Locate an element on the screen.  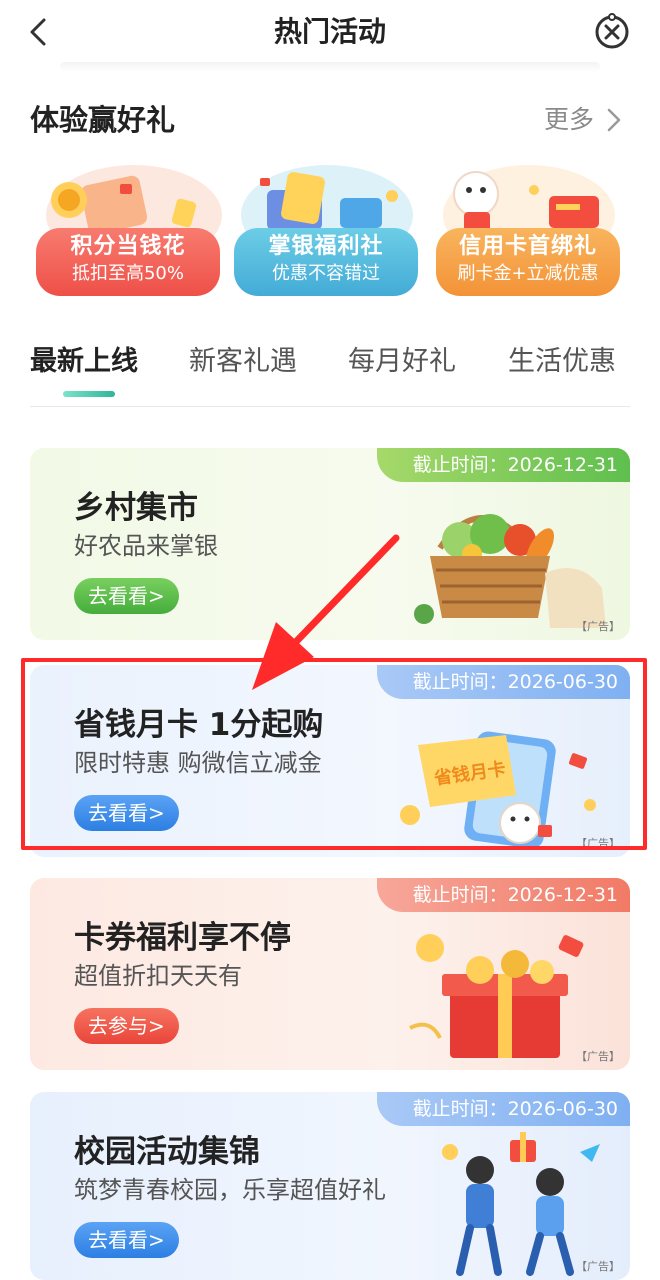
activity-card-village-market: 截止时间：2026-12-31 乡村集市 好农品来掌银 去看看> 【广告】 is located at coordinates (330, 544).